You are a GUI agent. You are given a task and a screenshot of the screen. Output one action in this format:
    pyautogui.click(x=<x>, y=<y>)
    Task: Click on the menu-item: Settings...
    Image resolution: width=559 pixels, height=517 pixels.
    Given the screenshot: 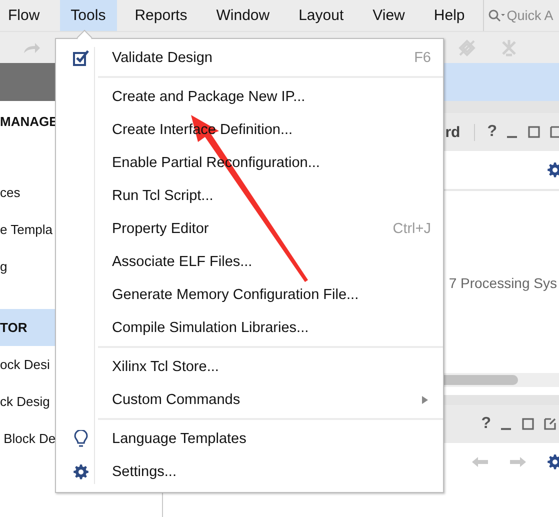 What is the action you would take?
    pyautogui.click(x=249, y=471)
    